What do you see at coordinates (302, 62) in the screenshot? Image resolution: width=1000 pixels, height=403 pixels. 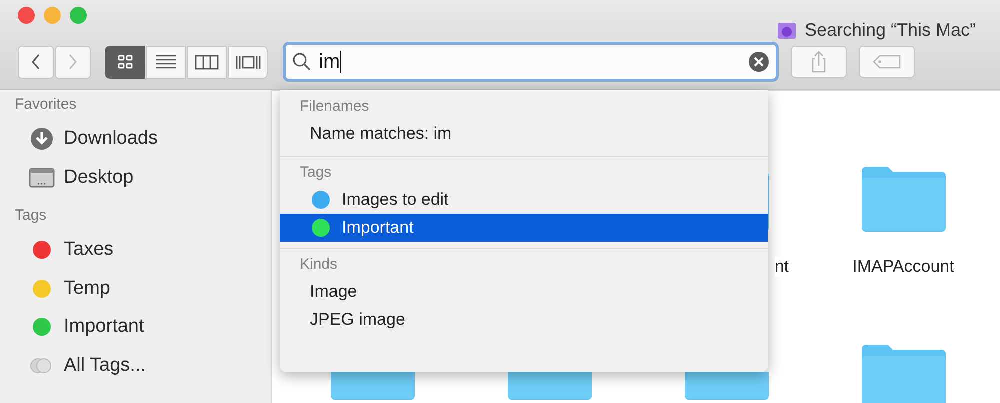 I see `search-icon` at bounding box center [302, 62].